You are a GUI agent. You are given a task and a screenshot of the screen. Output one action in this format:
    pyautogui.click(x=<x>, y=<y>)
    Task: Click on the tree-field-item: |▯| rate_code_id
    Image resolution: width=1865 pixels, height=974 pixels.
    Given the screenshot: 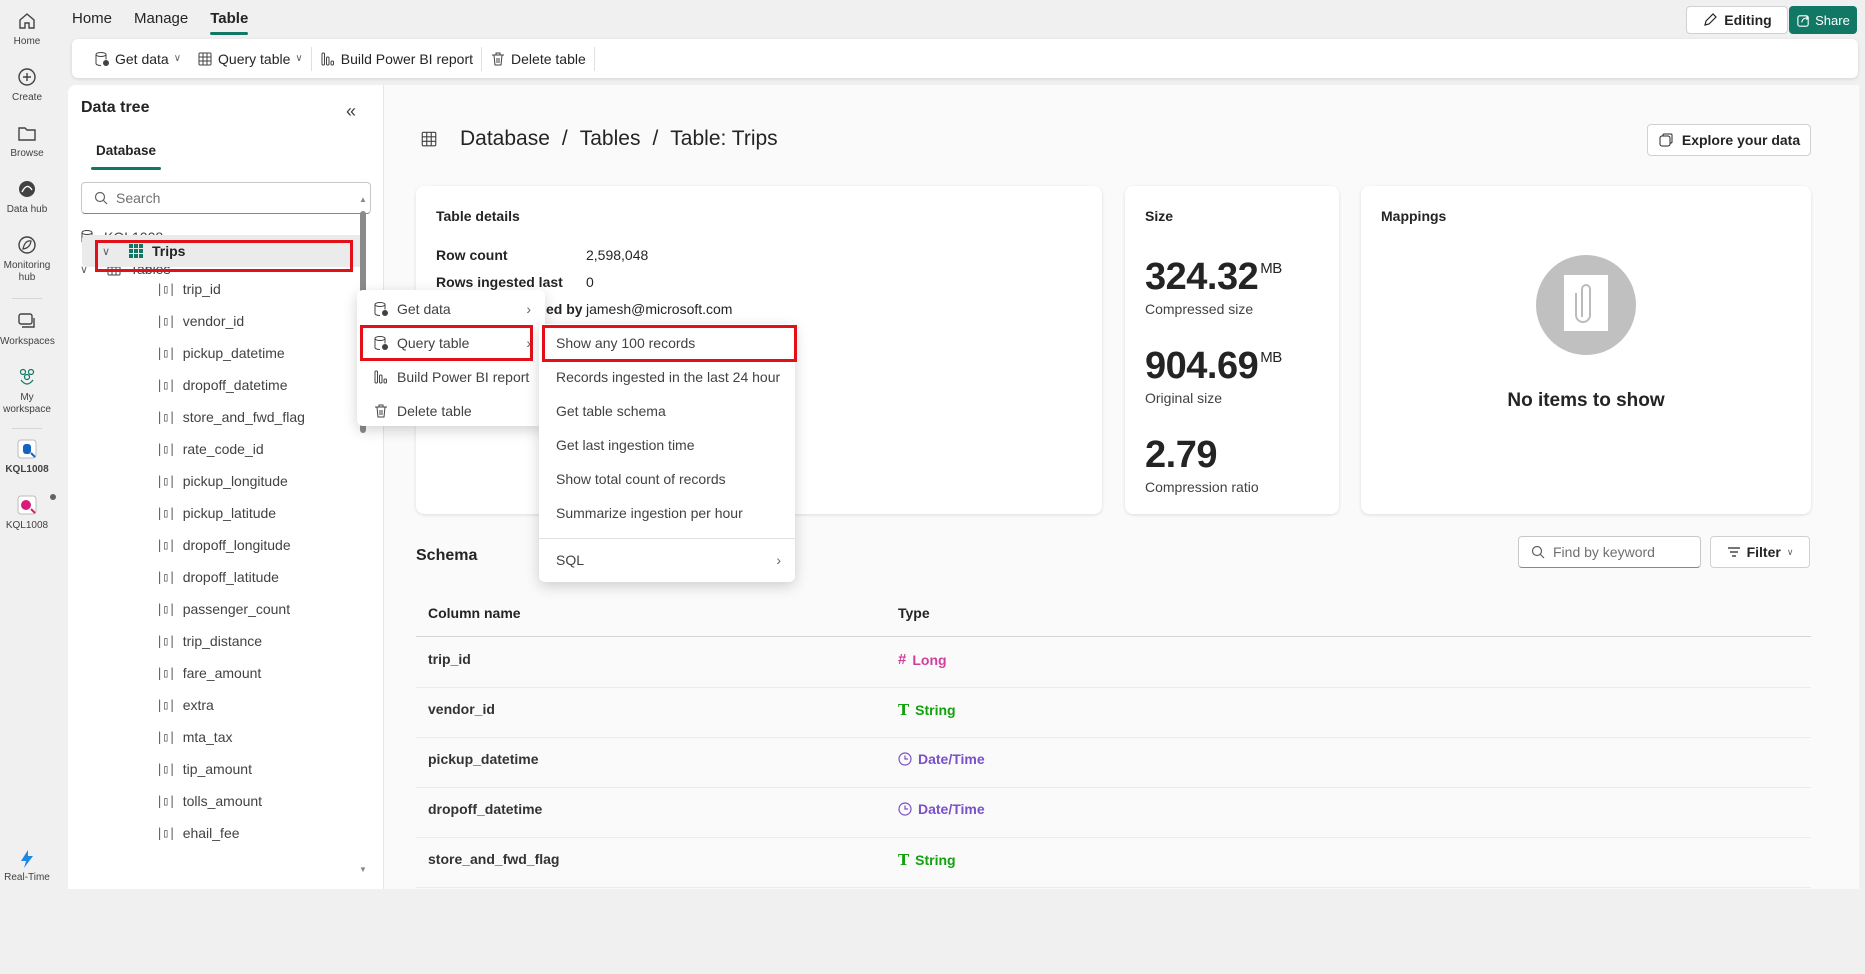 What is the action you would take?
    pyautogui.click(x=210, y=449)
    